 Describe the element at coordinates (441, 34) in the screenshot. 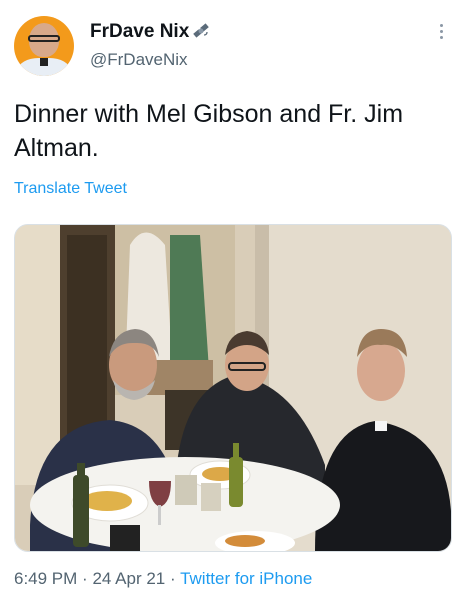

I see `more-icon` at that location.